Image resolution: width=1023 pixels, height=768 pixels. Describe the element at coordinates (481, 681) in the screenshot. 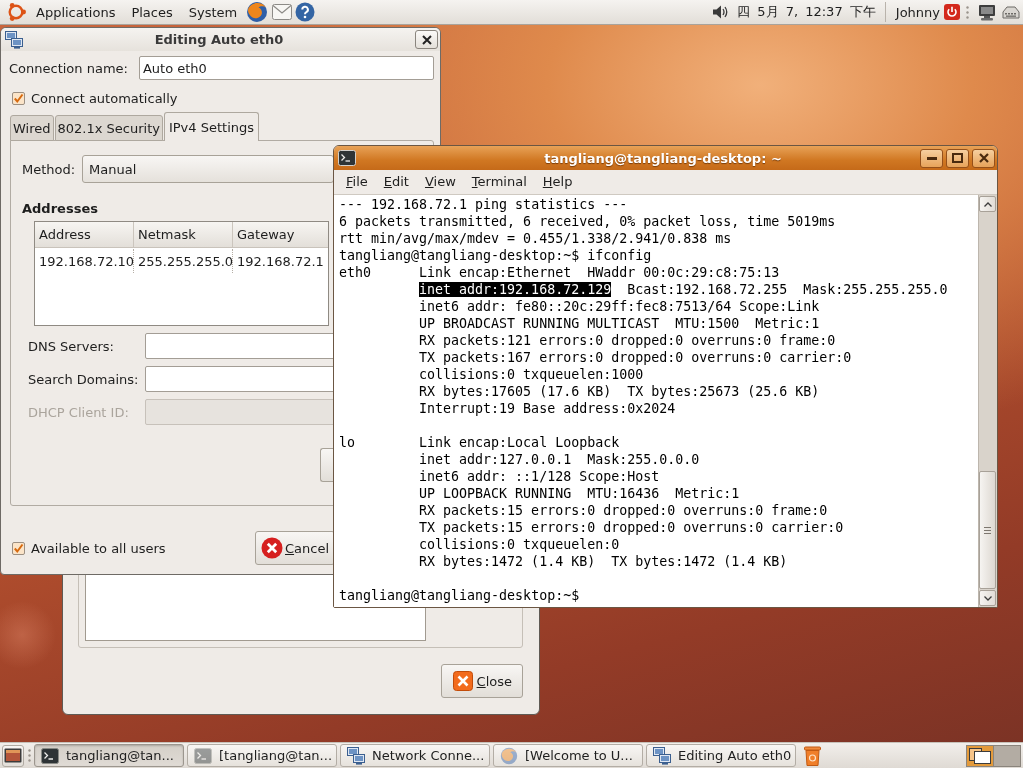

I see `close-button: Close` at that location.